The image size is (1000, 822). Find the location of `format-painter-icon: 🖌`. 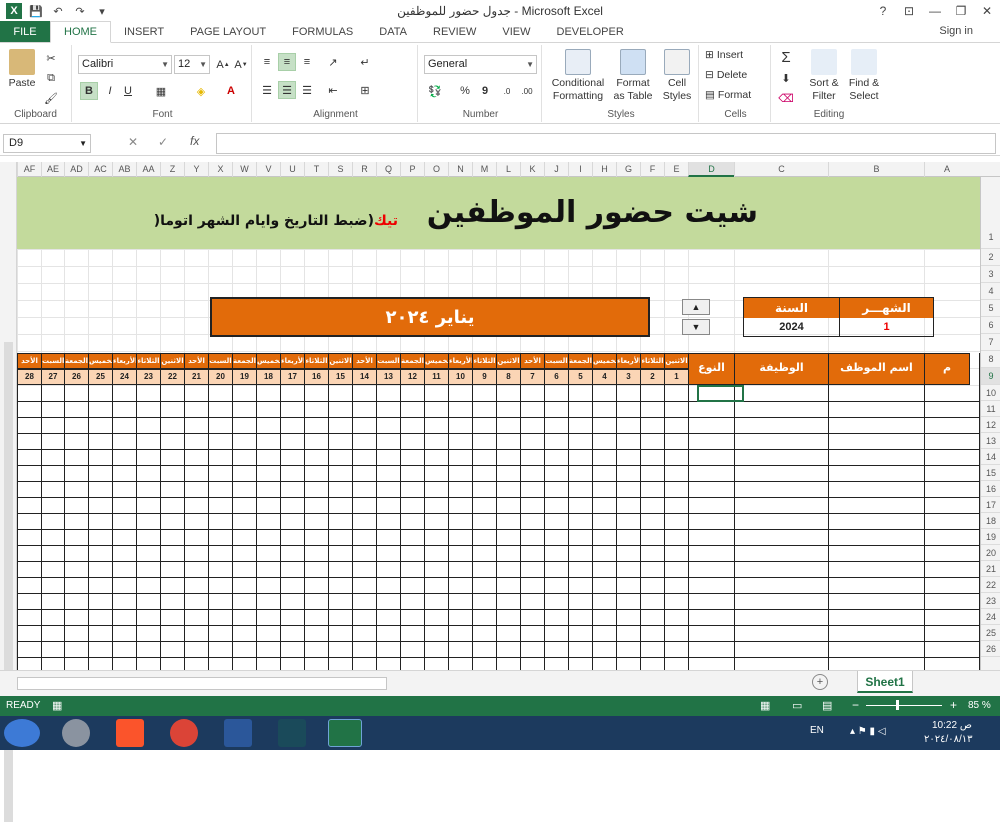

format-painter-icon: 🖌 is located at coordinates (51, 98).